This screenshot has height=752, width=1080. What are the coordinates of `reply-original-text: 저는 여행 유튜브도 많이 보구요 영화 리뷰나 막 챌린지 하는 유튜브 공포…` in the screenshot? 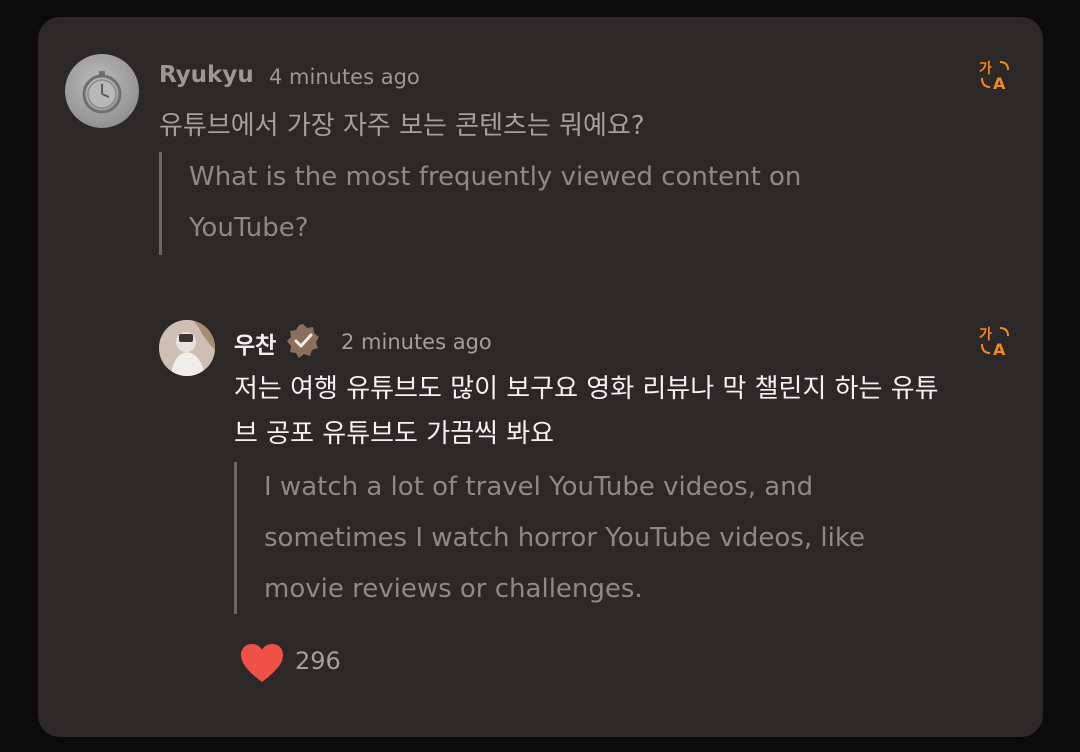 It's located at (586, 411).